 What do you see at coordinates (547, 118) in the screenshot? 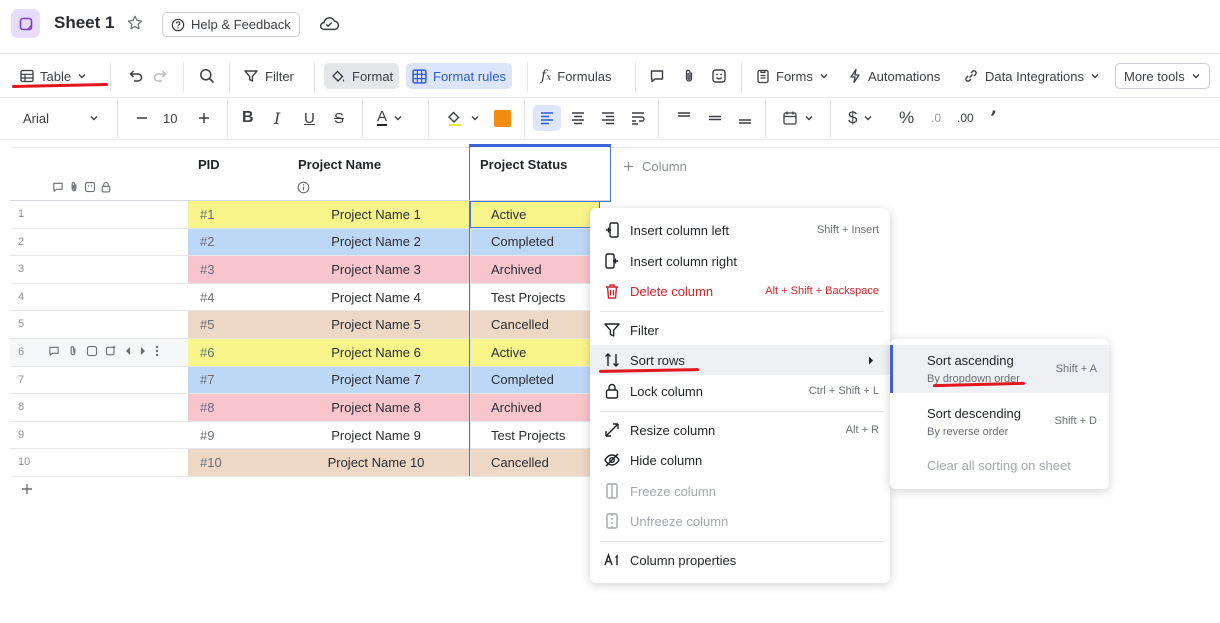
I see `align-left-icon` at bounding box center [547, 118].